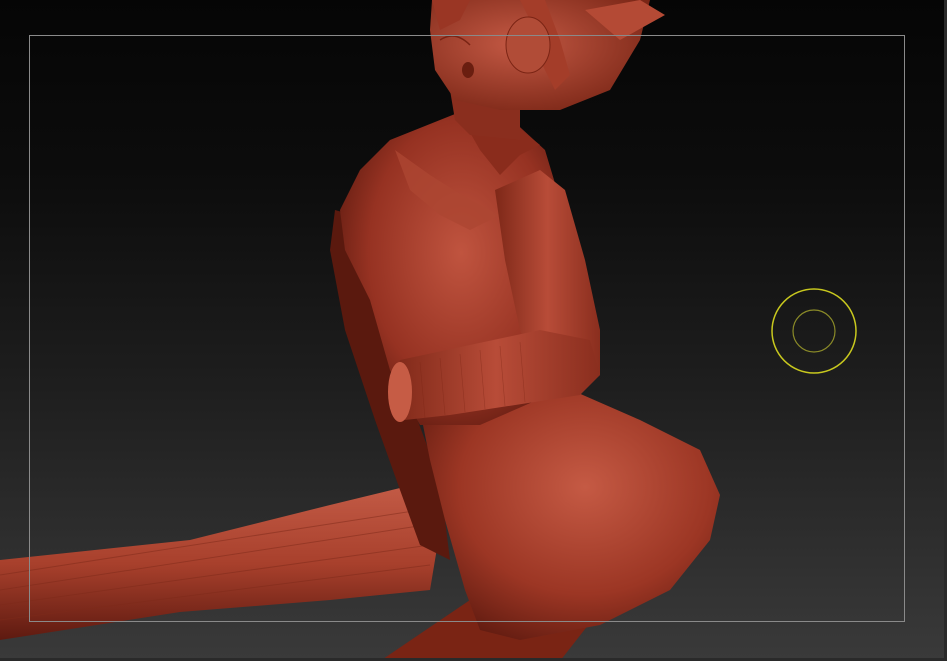  I want to click on extended-leg, so click(220, 564).